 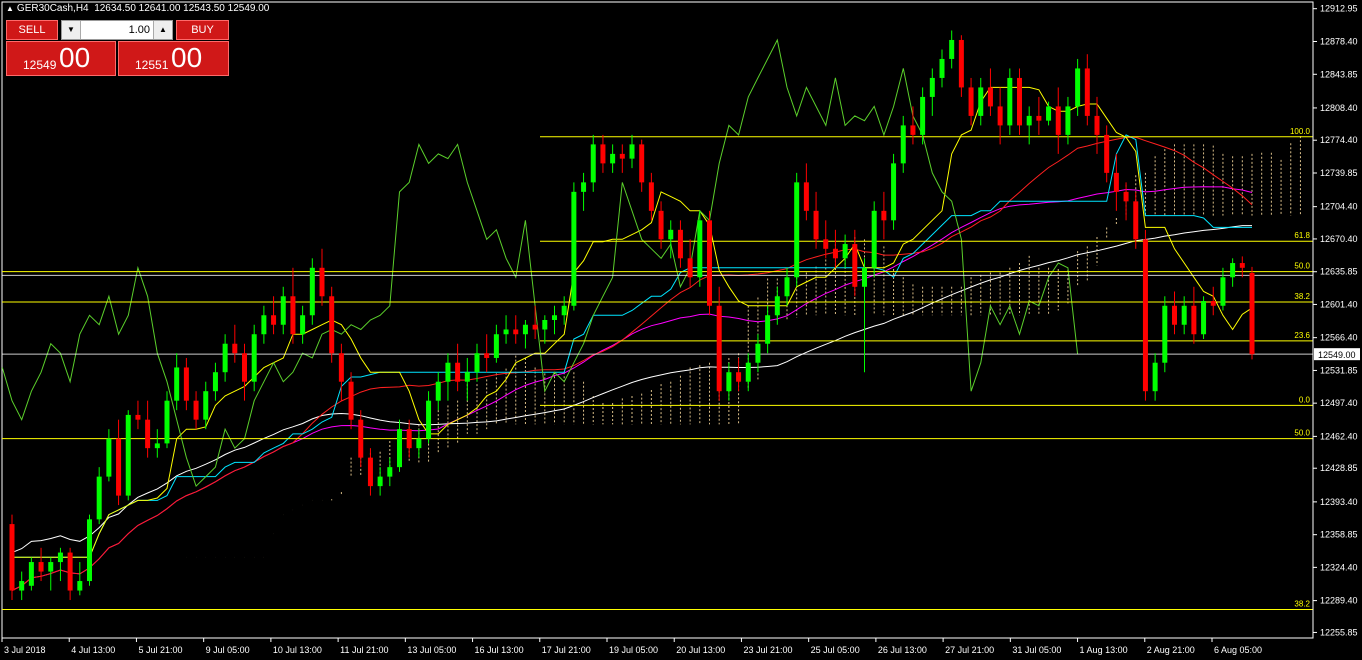 I want to click on fib-label: 50.0, so click(x=1302, y=266).